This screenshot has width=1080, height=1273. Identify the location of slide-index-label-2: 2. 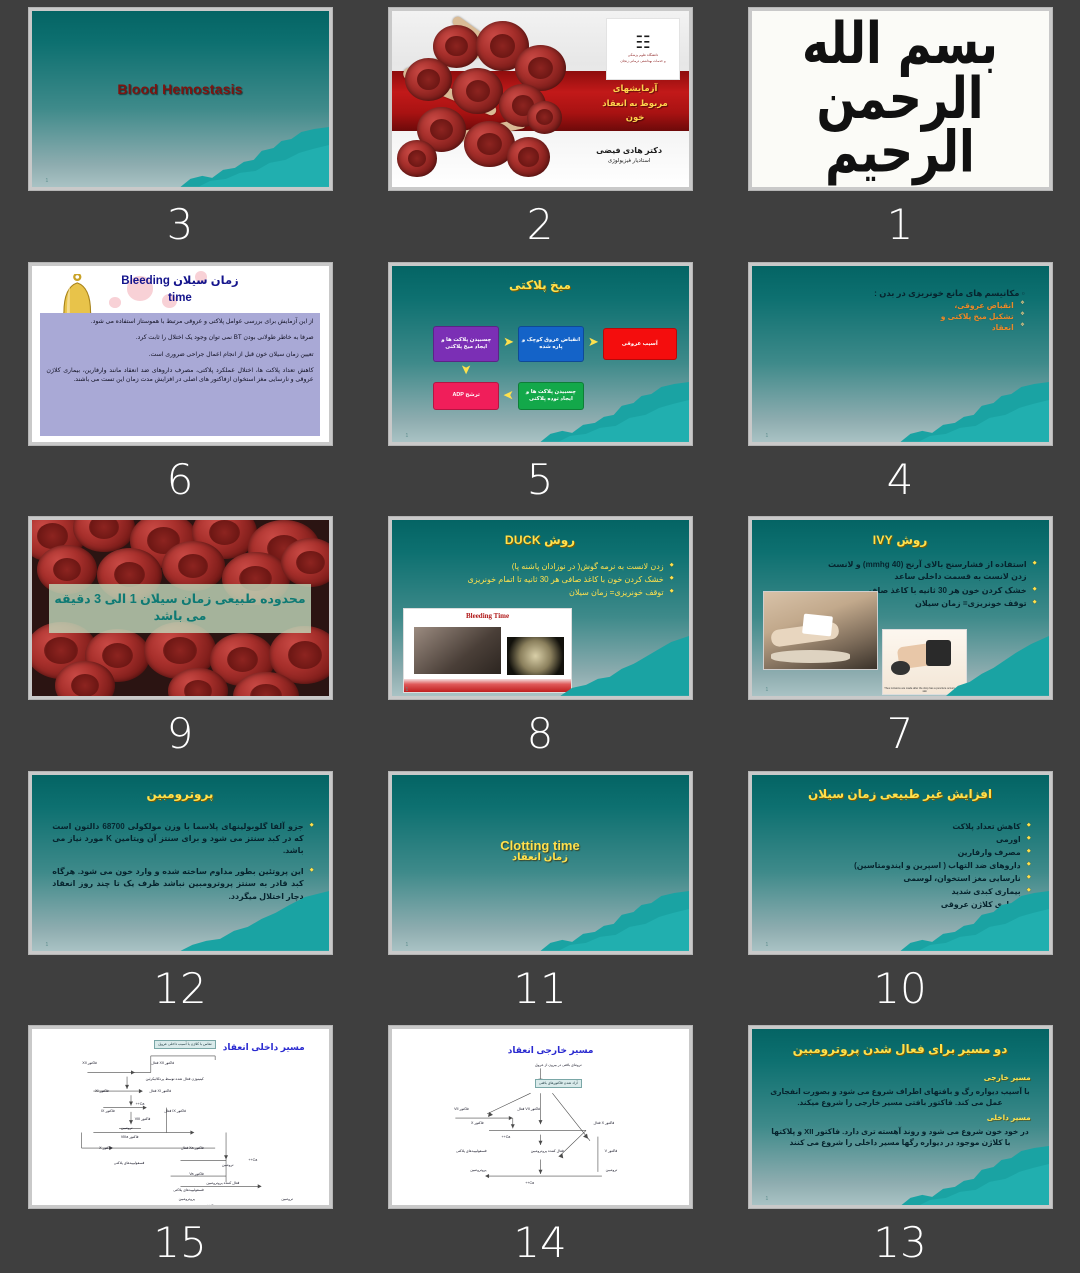
(540, 224).